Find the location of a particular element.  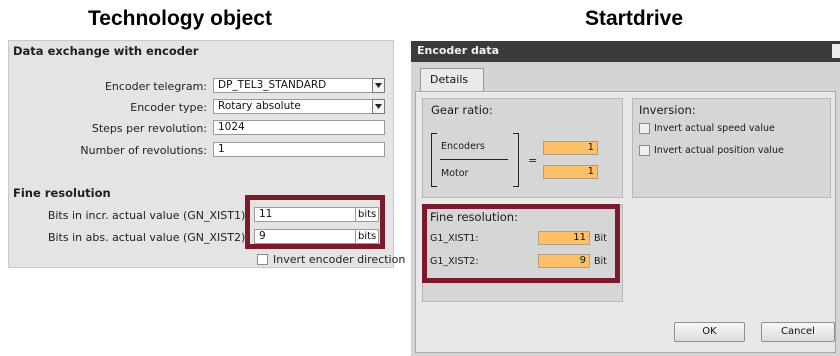

encoder-telegram-dropdown-button is located at coordinates (378, 85).